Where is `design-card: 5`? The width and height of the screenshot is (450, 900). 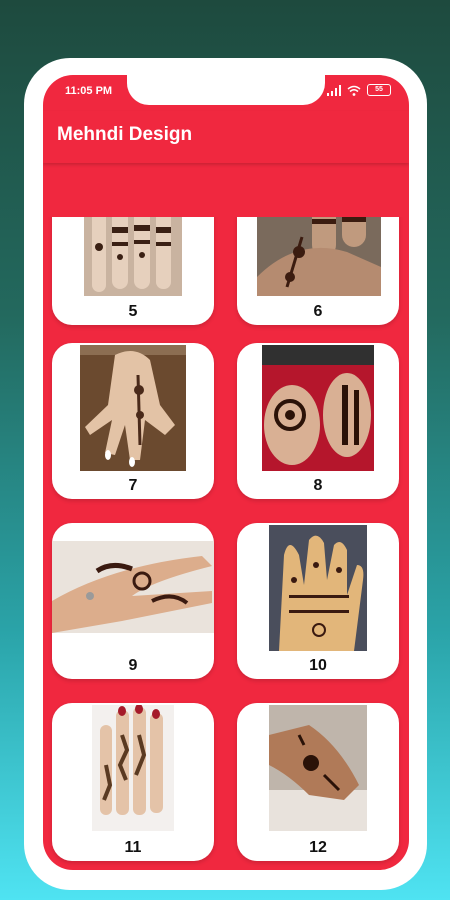 design-card: 5 is located at coordinates (133, 271).